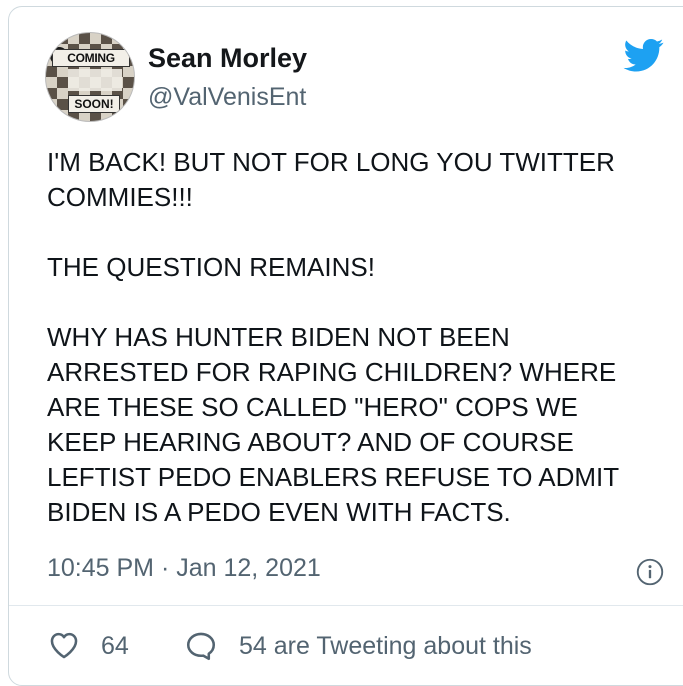 The width and height of the screenshot is (683, 686). I want to click on avatar: COMING SOON!, so click(90, 77).